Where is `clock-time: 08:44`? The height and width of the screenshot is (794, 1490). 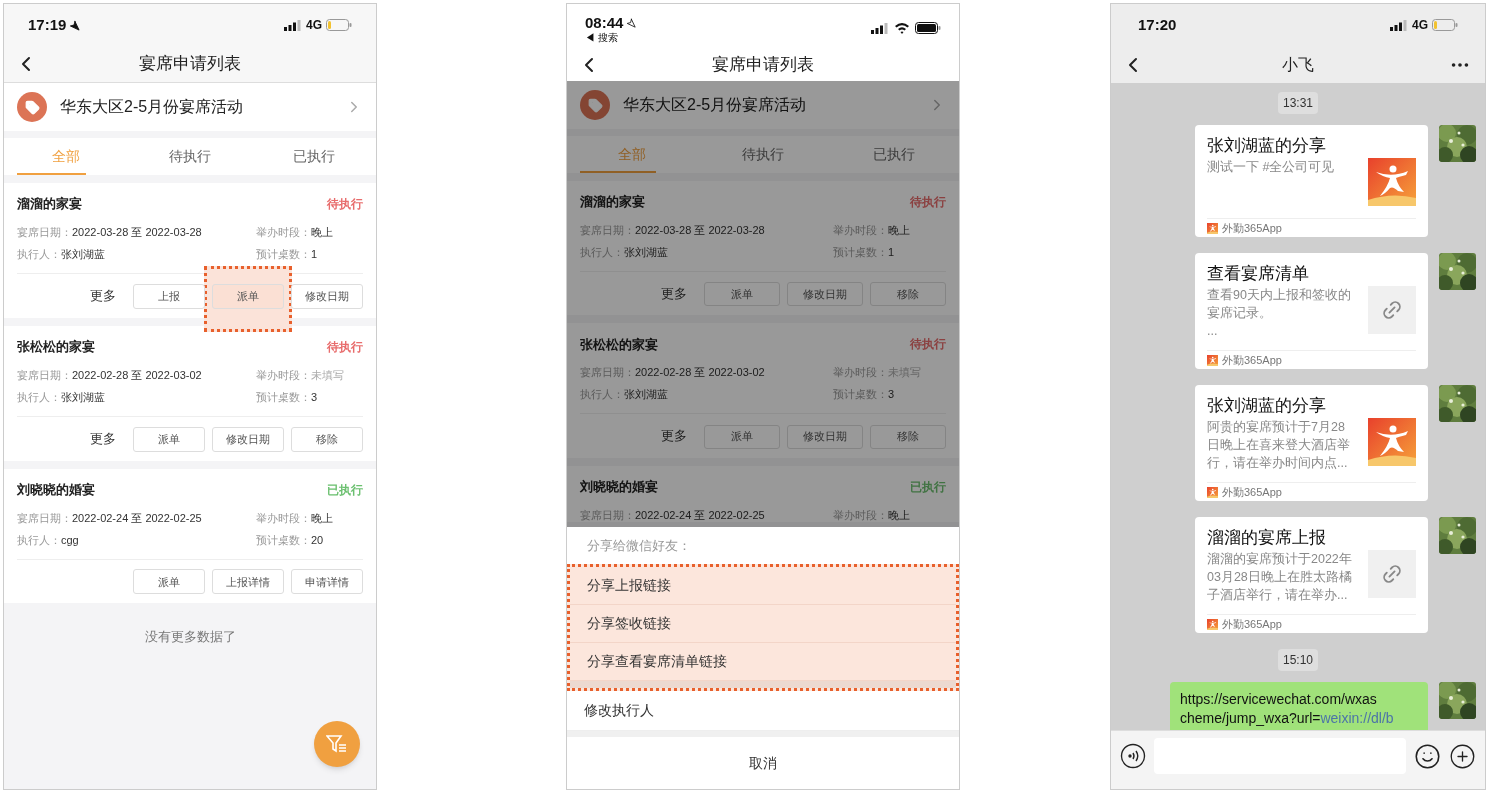 clock-time: 08:44 is located at coordinates (604, 22).